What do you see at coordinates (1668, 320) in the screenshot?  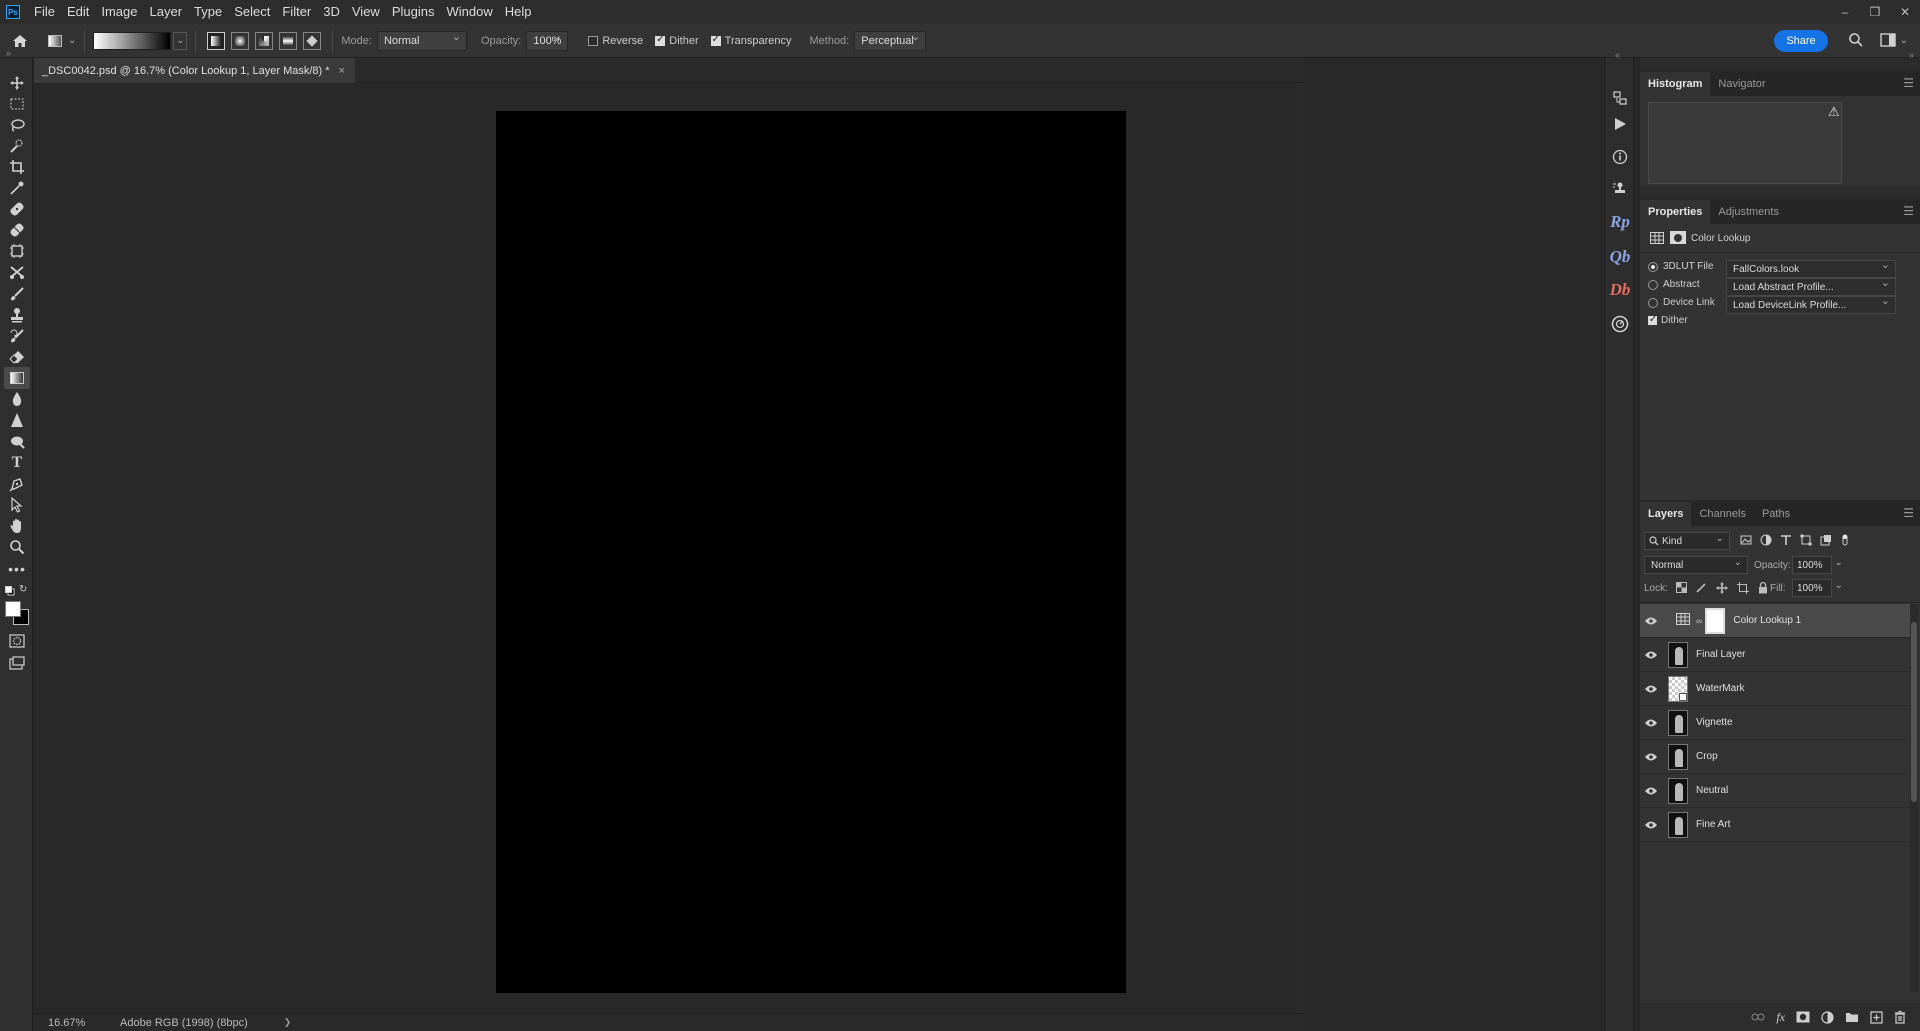 I see `properties-dither-checkbox: Dither` at bounding box center [1668, 320].